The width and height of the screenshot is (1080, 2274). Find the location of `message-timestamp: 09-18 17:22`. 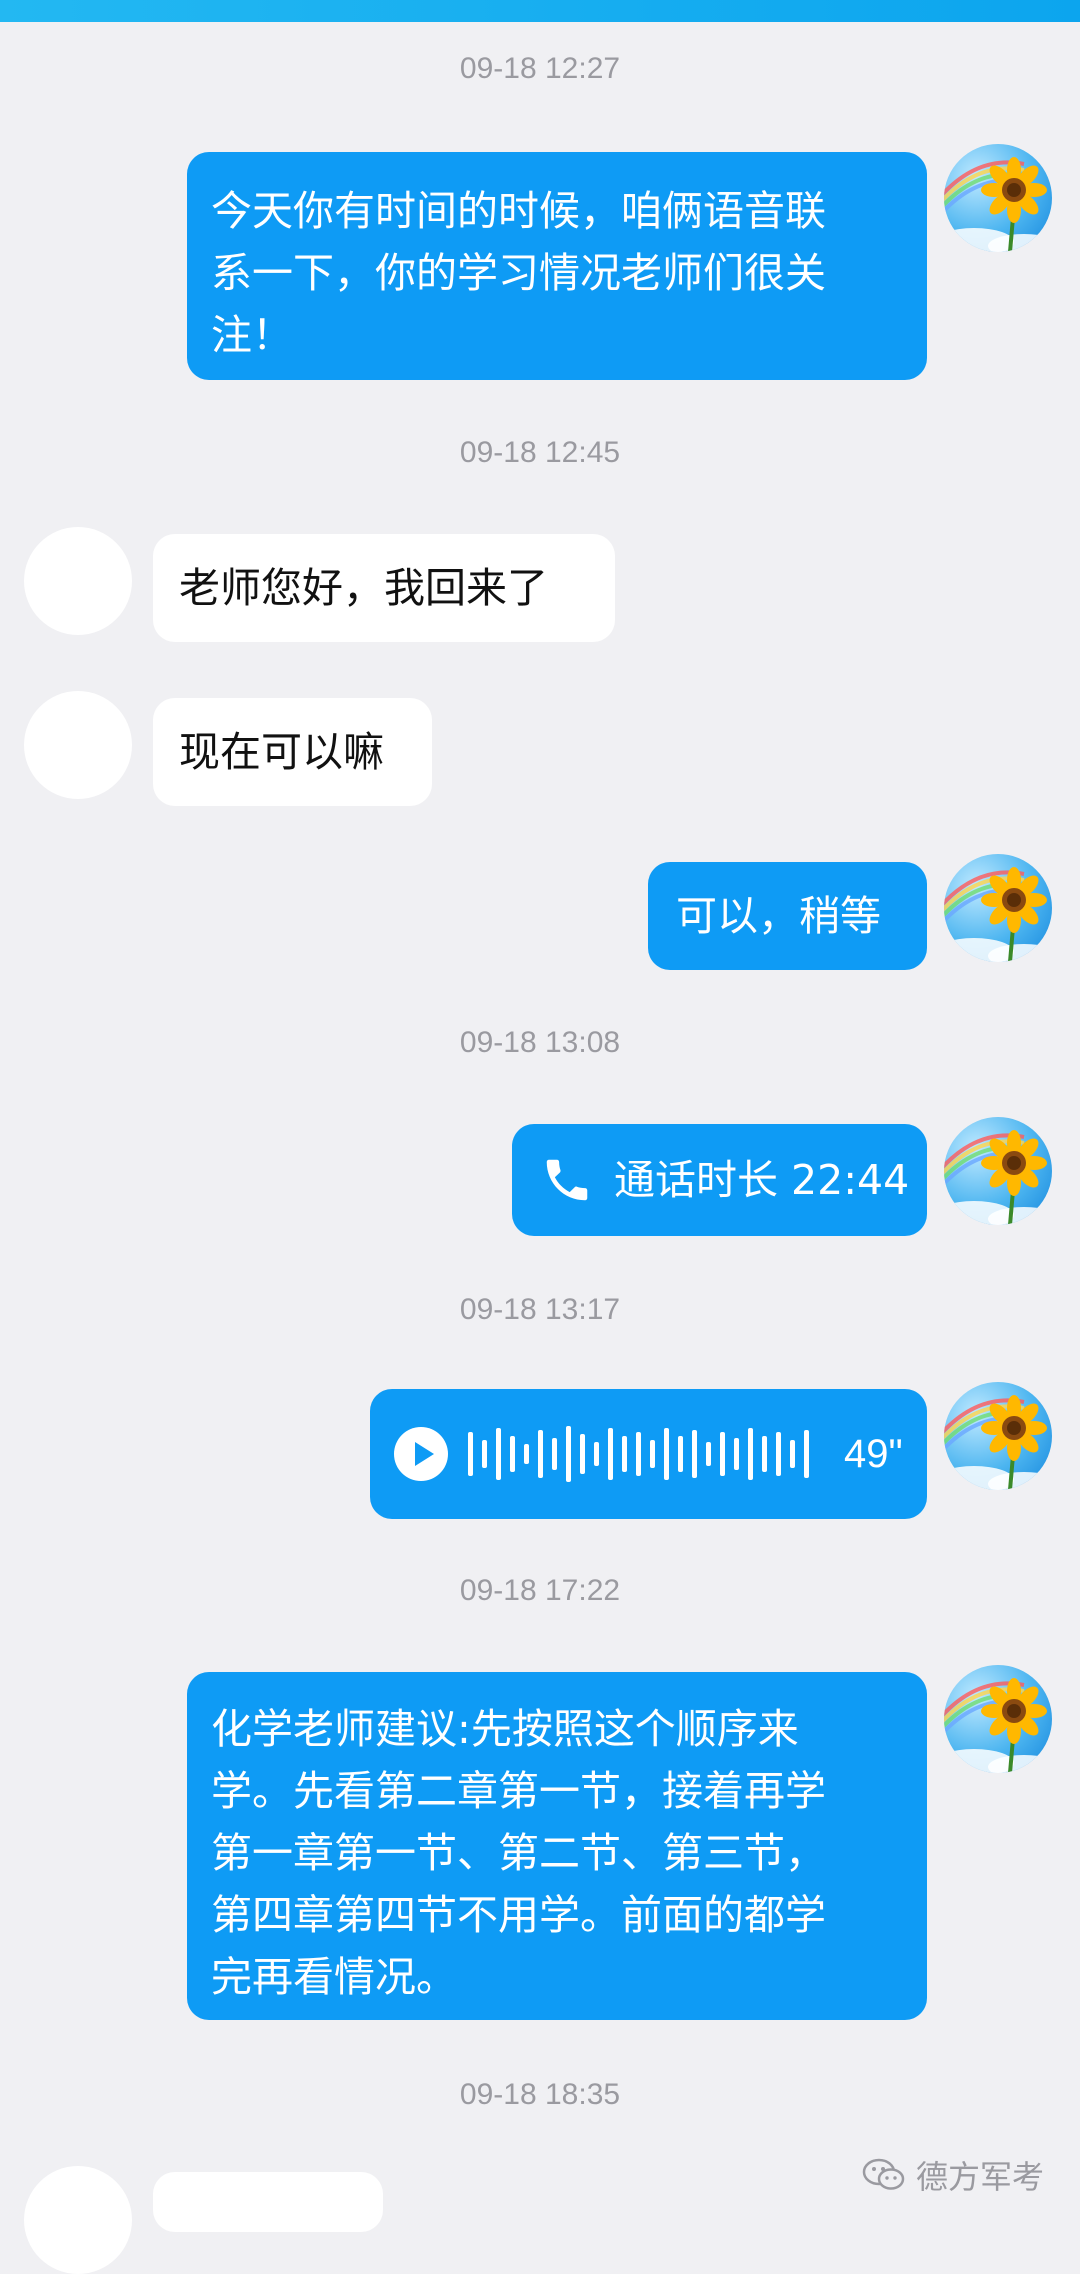

message-timestamp: 09-18 17:22 is located at coordinates (540, 1590).